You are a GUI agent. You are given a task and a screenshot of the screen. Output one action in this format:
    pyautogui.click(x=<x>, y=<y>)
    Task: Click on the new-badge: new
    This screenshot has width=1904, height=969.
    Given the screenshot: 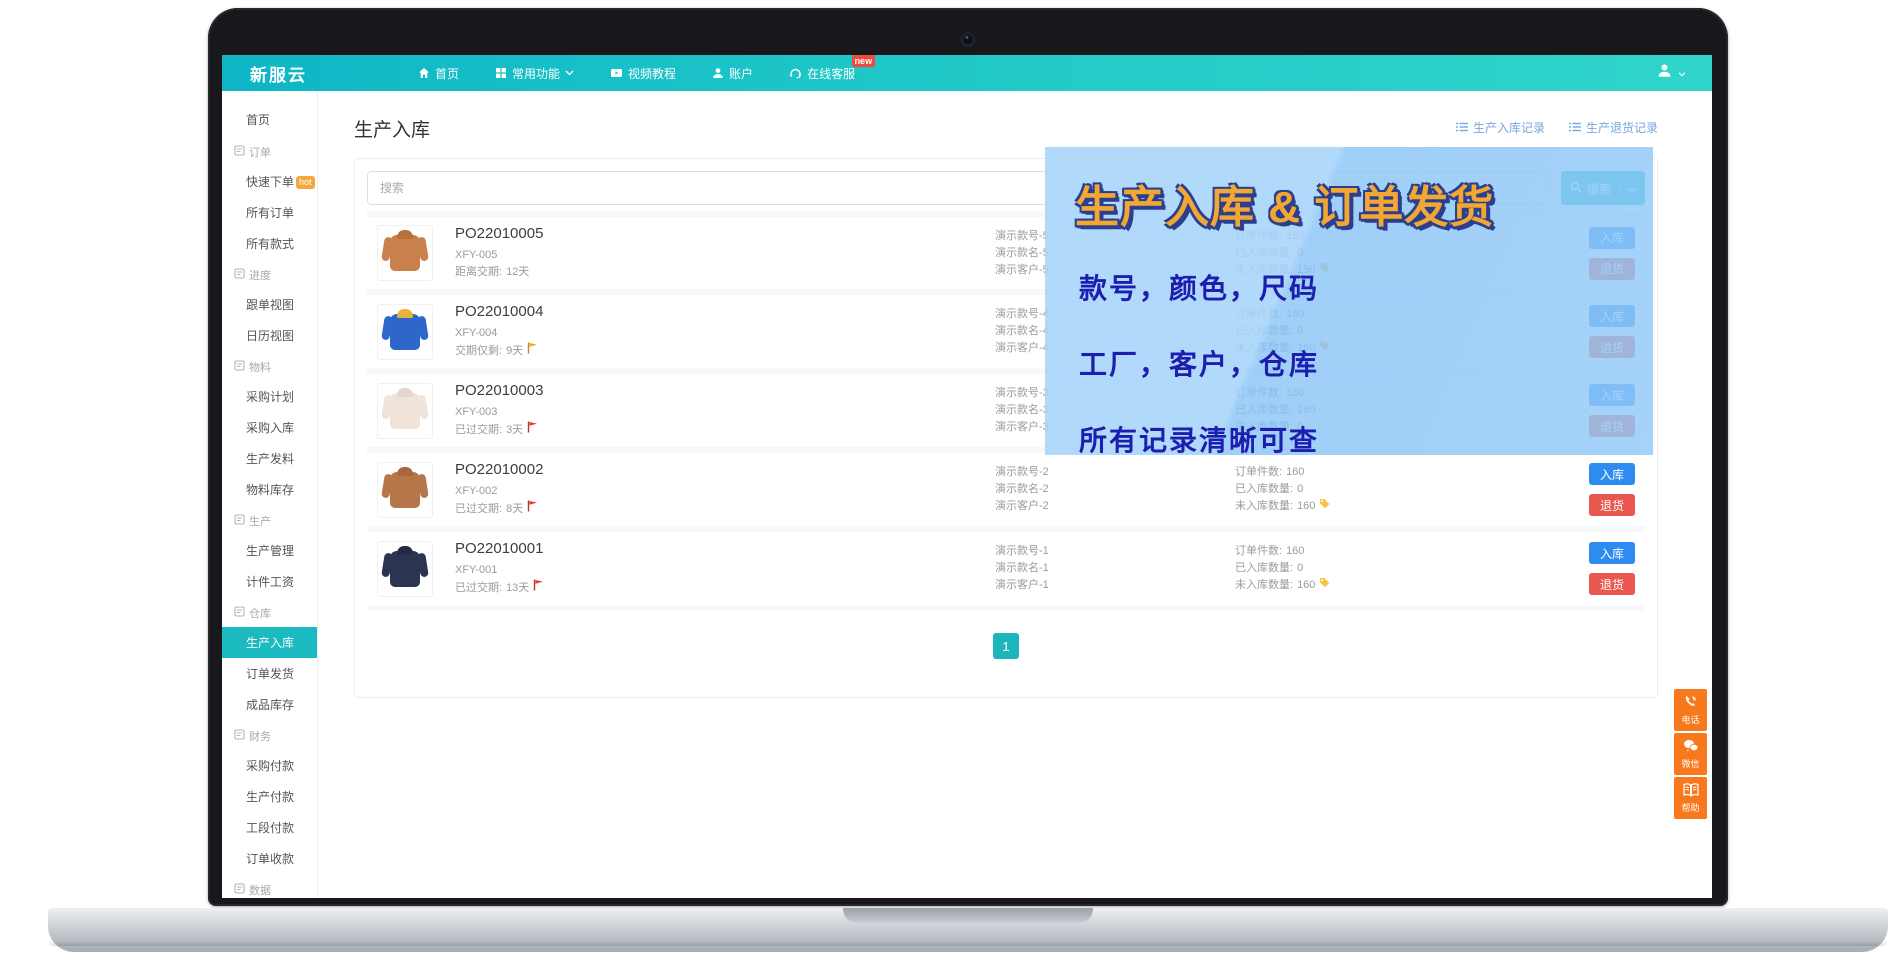 What is the action you would take?
    pyautogui.click(x=863, y=61)
    